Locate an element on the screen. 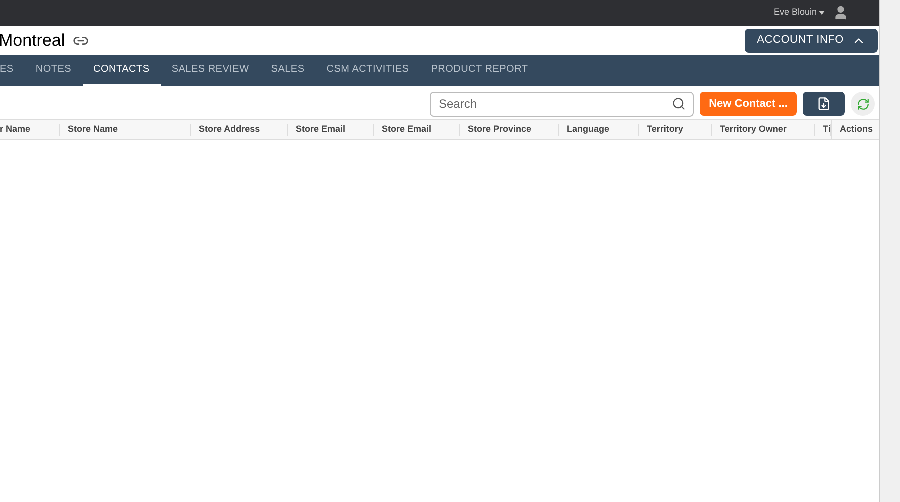  column-header: Language is located at coordinates (584, 130).